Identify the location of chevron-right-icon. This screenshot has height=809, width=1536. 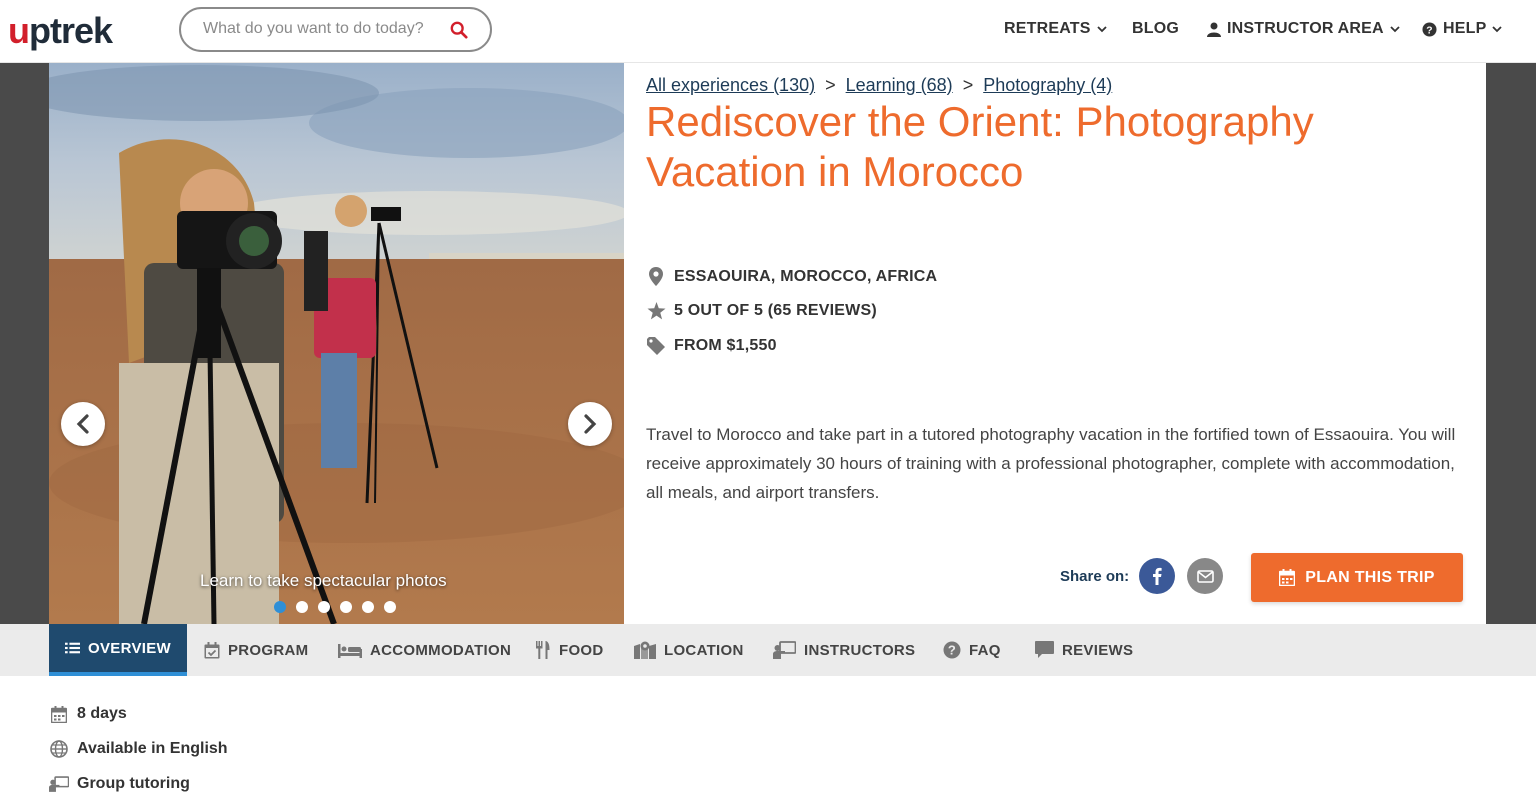
(590, 424).